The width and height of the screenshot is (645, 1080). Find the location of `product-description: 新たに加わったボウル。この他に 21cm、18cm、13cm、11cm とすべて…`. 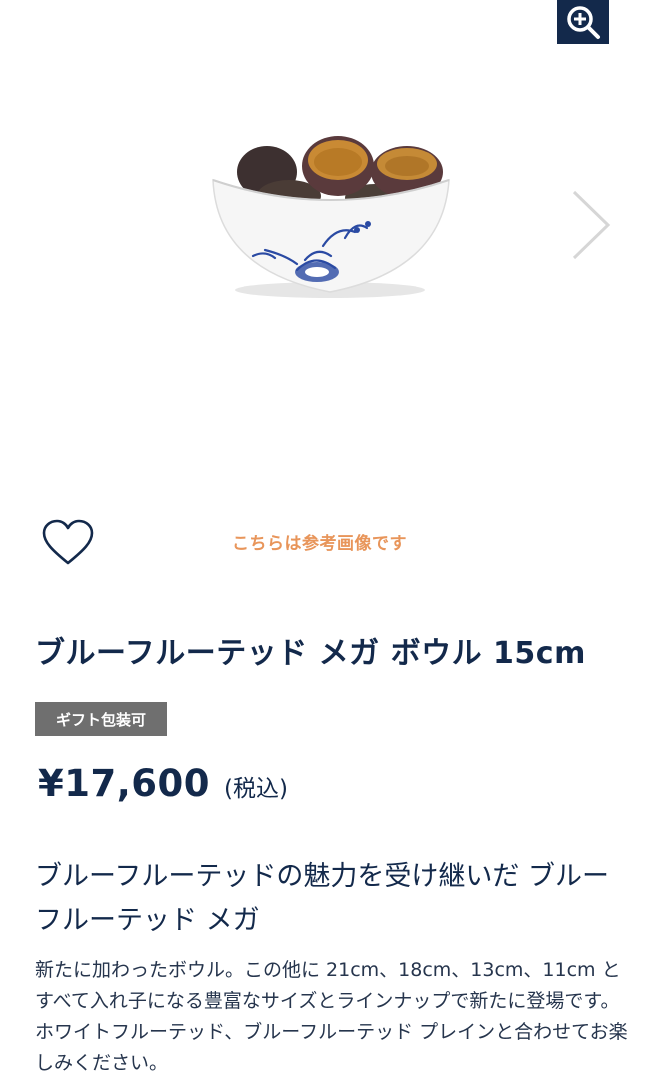

product-description: 新たに加わったボウル。この他に 21cm、18cm、13cm、11cm とすべて… is located at coordinates (331, 1016).